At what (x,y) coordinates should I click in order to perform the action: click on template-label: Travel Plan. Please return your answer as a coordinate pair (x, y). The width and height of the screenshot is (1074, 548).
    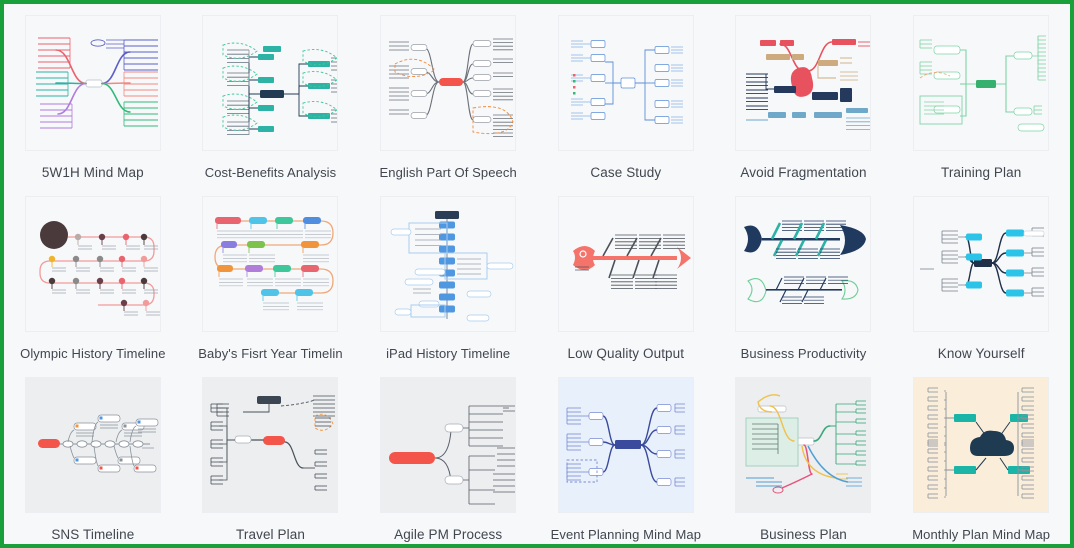
    Looking at the image, I should click on (270, 534).